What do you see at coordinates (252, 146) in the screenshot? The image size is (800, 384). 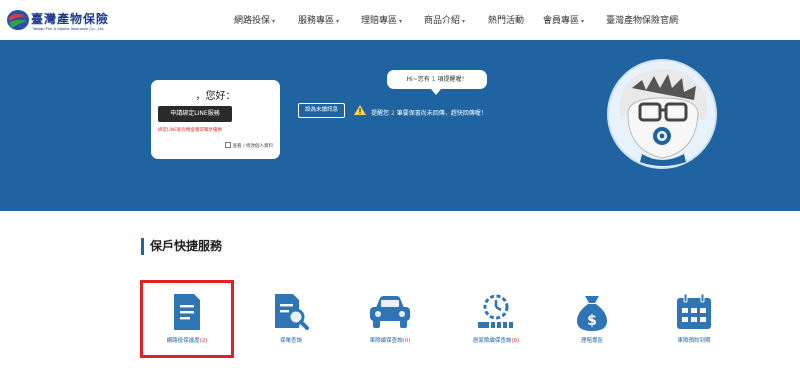 I see `edit-profile-label: 查看 / 修改個人資料` at bounding box center [252, 146].